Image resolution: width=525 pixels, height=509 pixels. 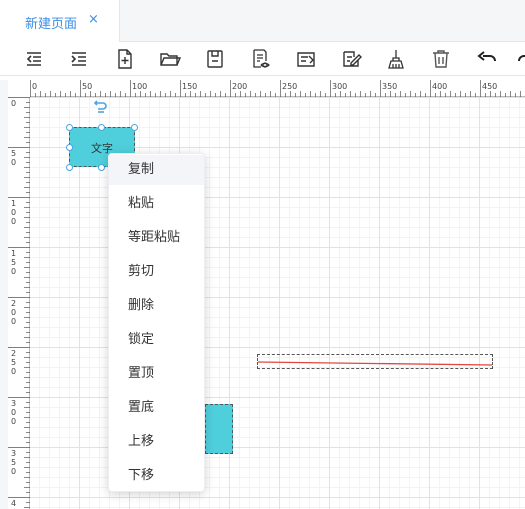 What do you see at coordinates (156, 204) in the screenshot?
I see `menu-item-paste: 粘贴` at bounding box center [156, 204].